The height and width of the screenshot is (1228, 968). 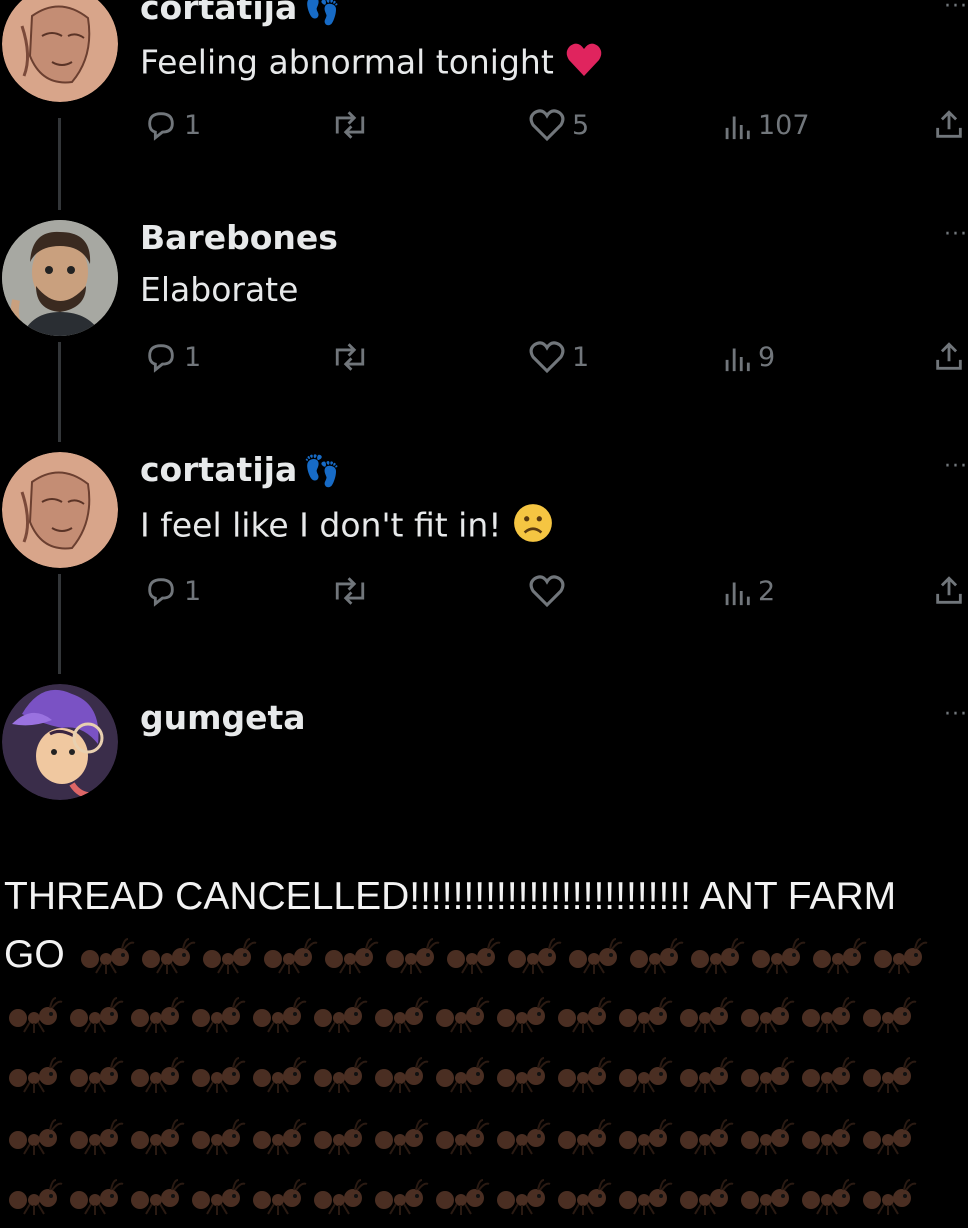 I want to click on post-text: I feel like I don't fit in!, so click(x=347, y=527).